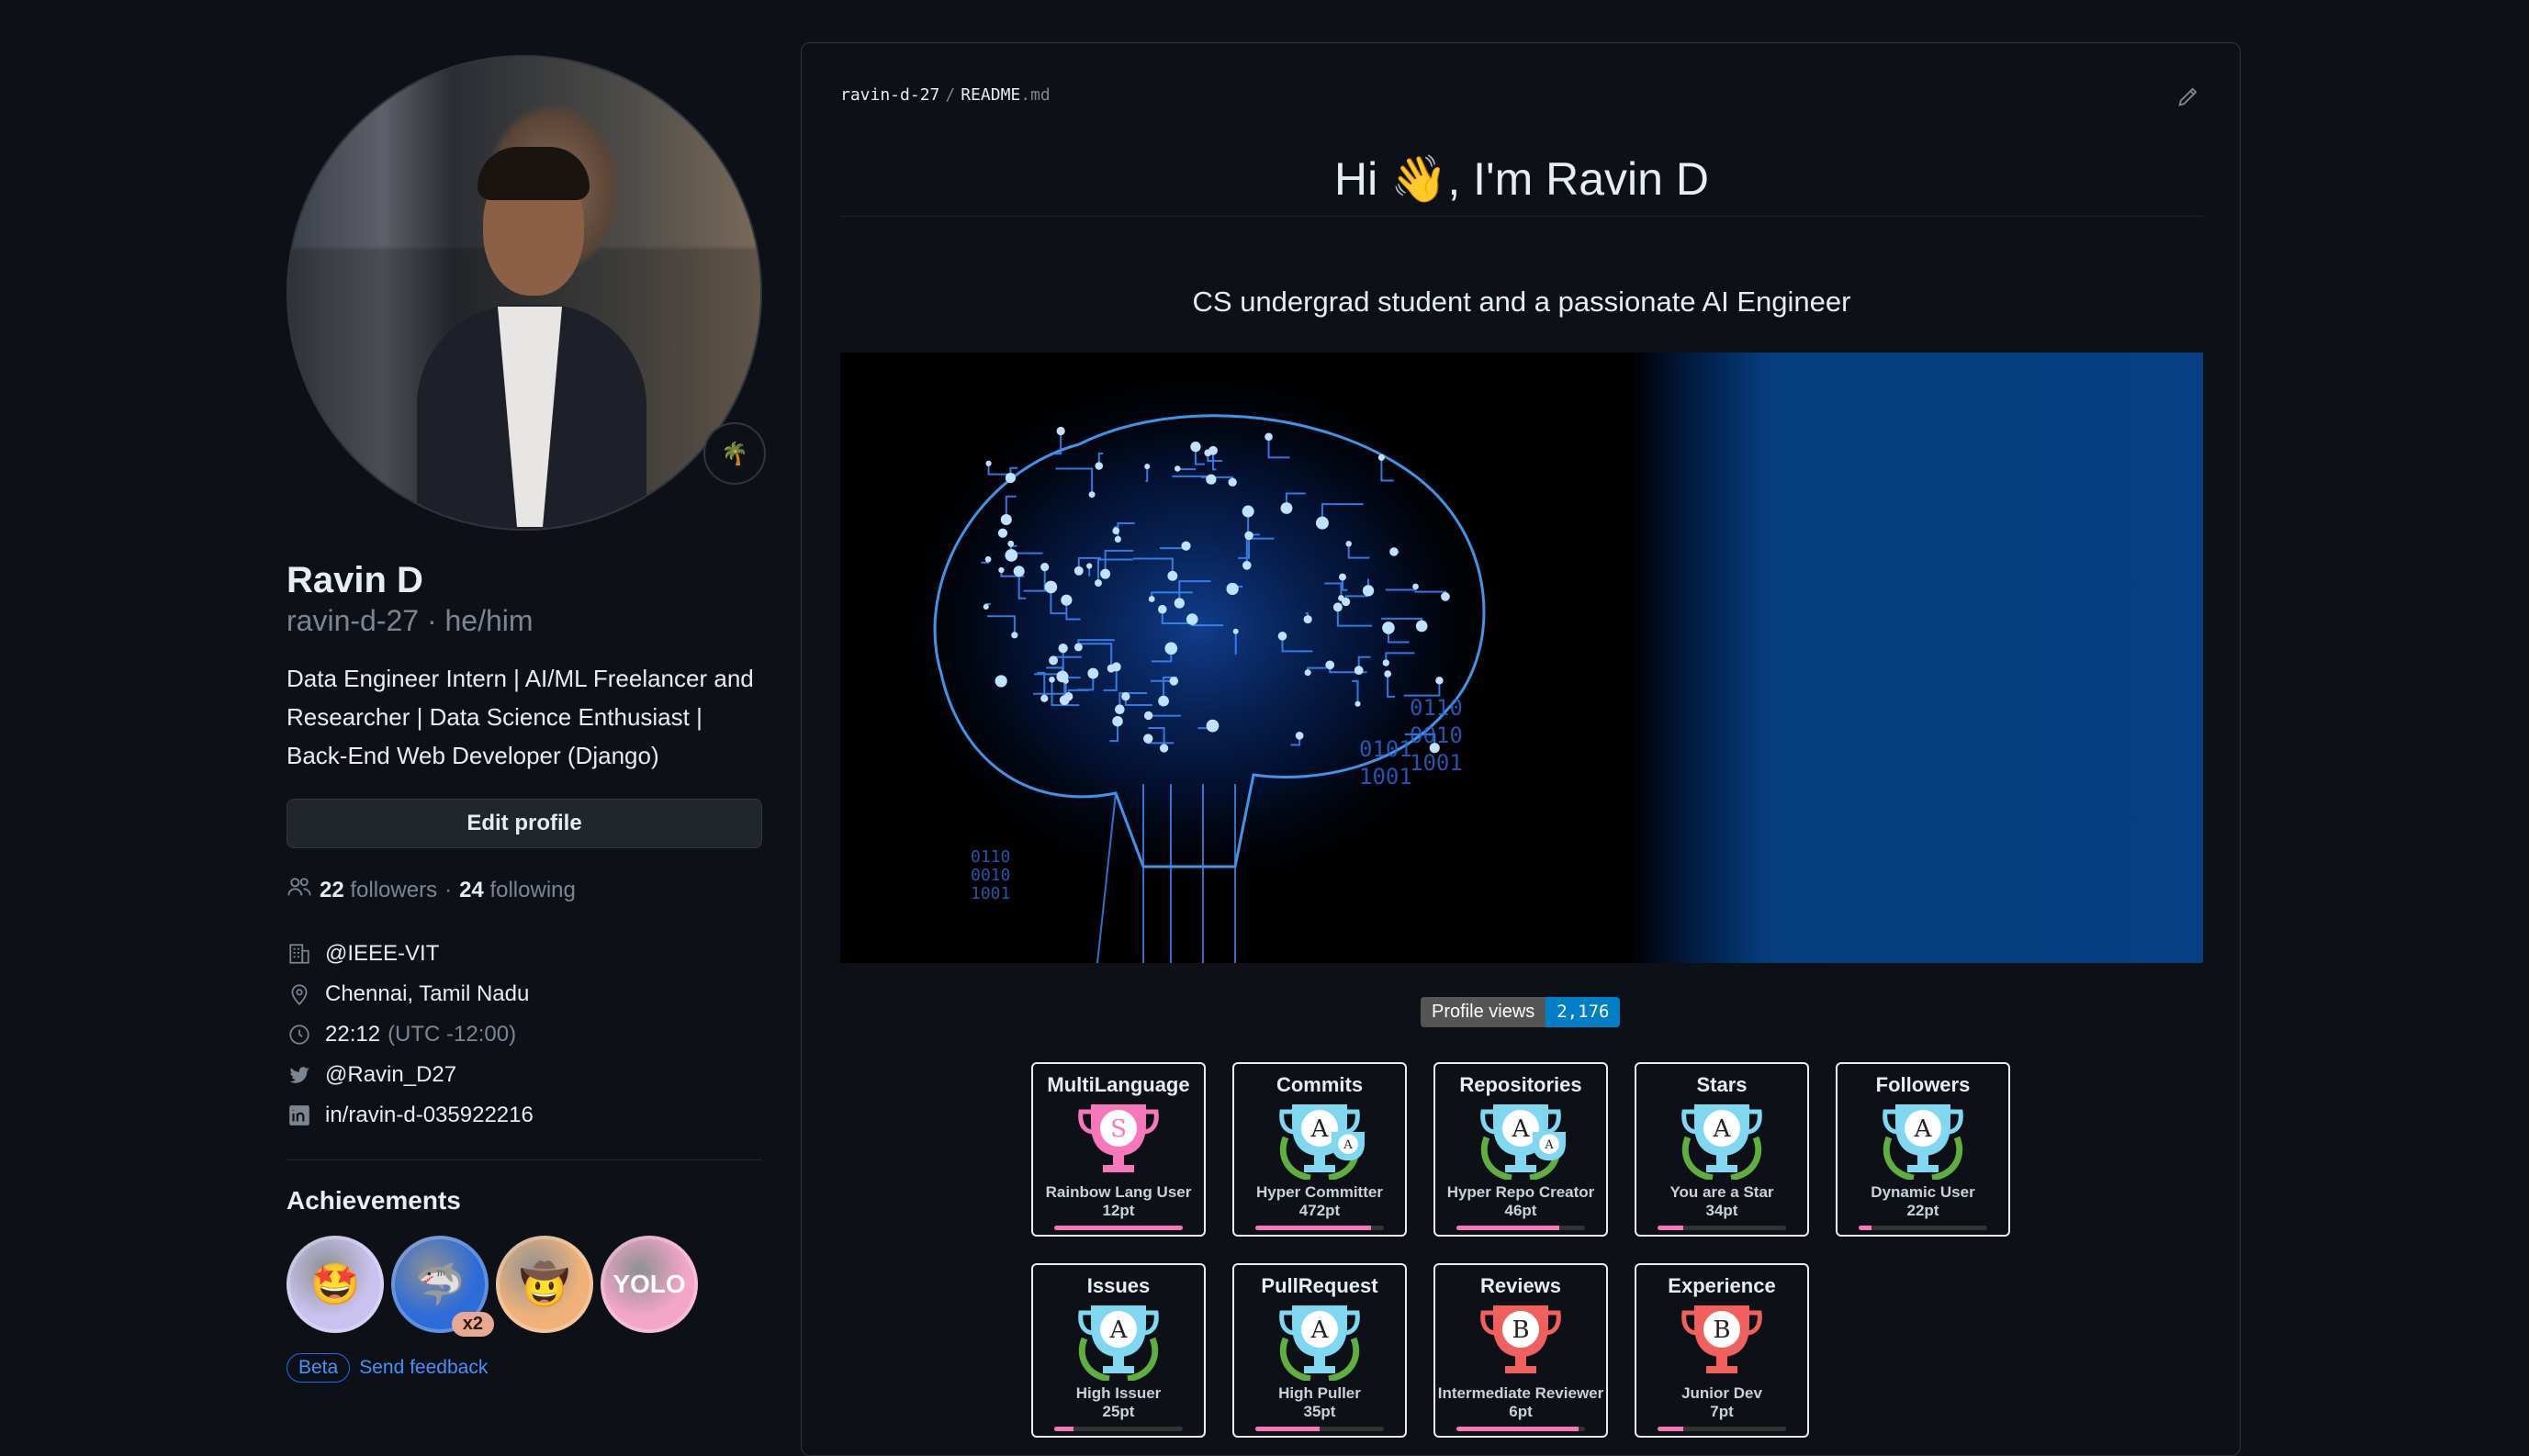 Image resolution: width=2529 pixels, height=1456 pixels. What do you see at coordinates (1722, 1285) in the screenshot?
I see `trophy-title: Experience` at bounding box center [1722, 1285].